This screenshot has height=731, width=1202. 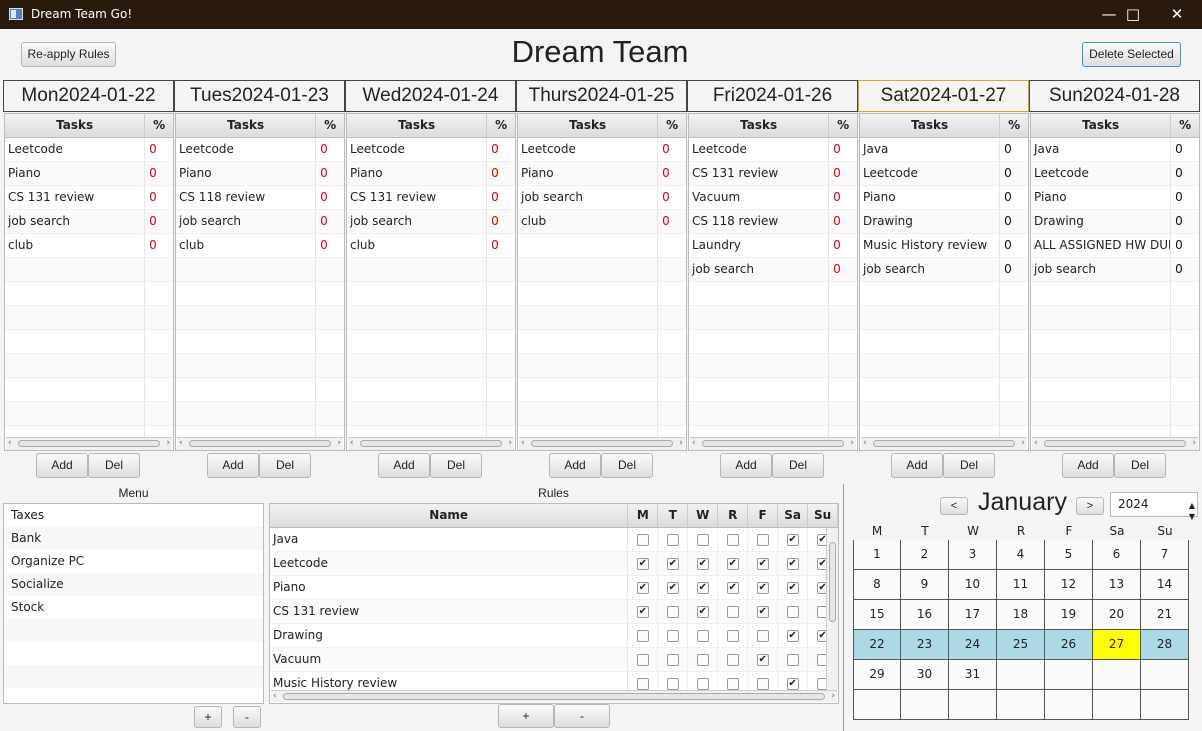 What do you see at coordinates (554, 636) in the screenshot?
I see `rule-row: Drawing ✔ ✔` at bounding box center [554, 636].